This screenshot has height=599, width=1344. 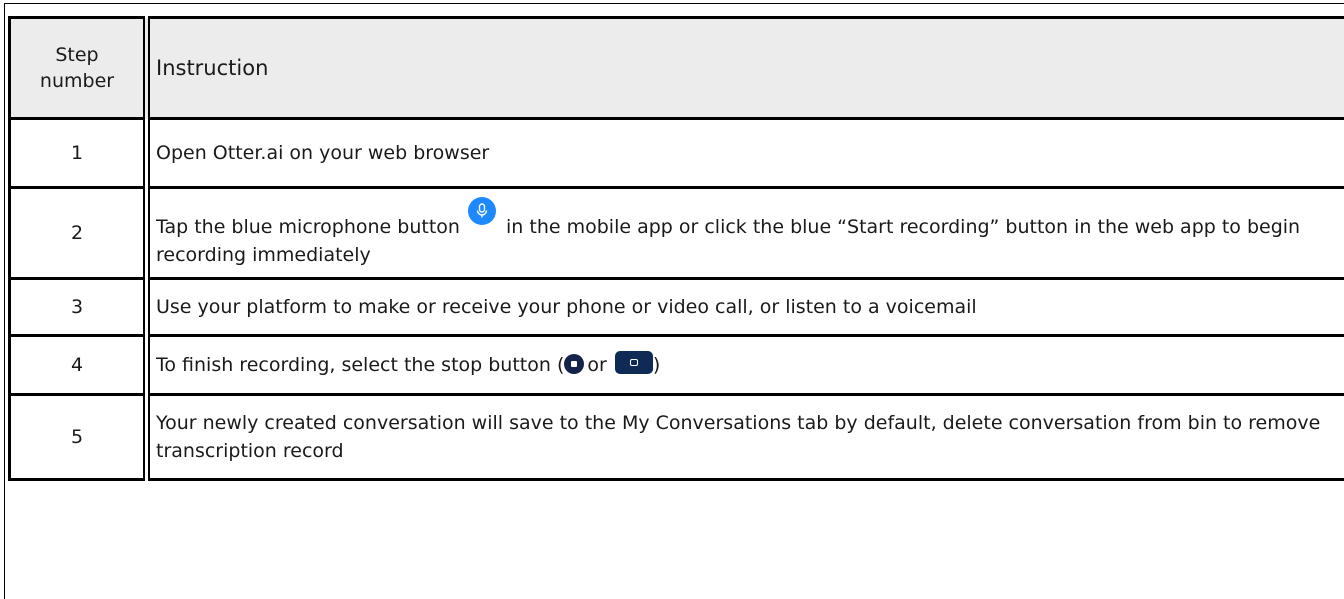 I want to click on step-number: 3, so click(x=79, y=307).